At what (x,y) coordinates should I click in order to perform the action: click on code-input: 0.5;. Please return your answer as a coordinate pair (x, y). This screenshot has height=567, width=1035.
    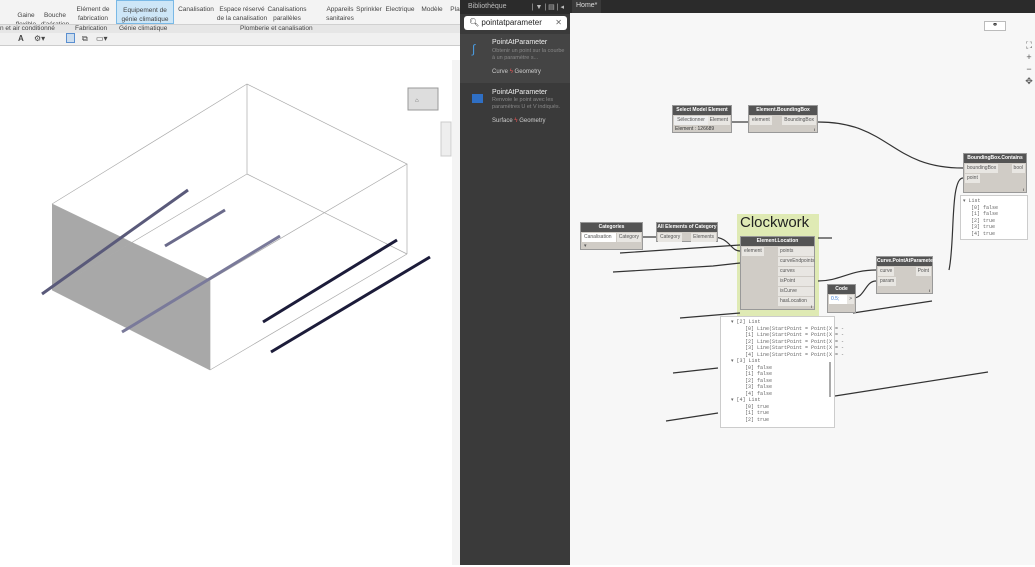
    Looking at the image, I should click on (838, 299).